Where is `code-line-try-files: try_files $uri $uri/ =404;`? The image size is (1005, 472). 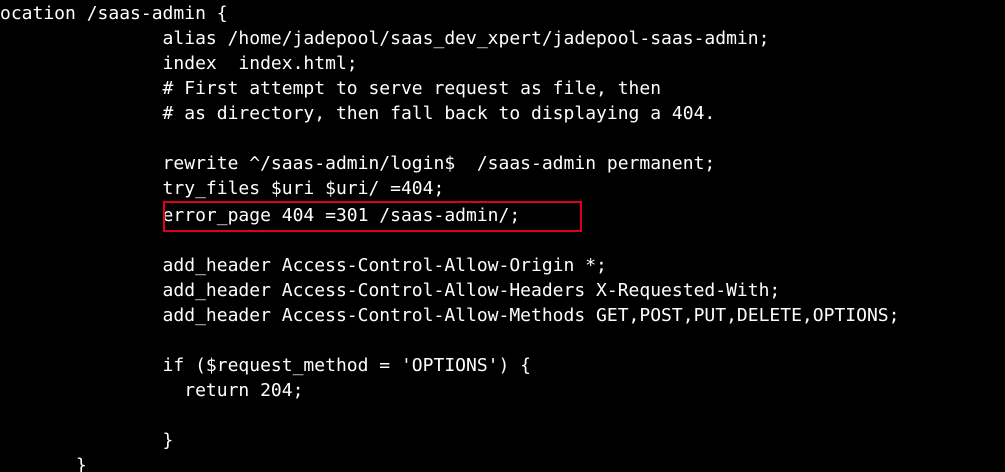 code-line-try-files: try_files $uri $uri/ =404; is located at coordinates (222, 188).